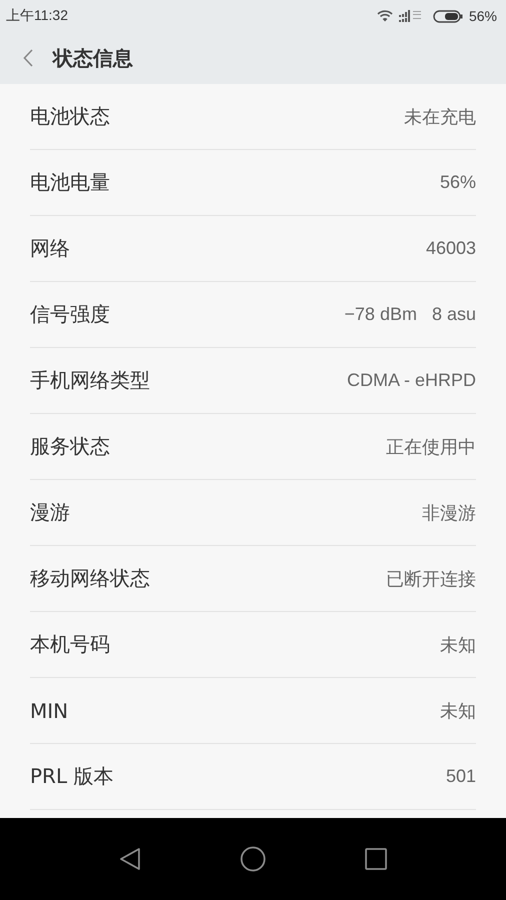 Image resolution: width=506 pixels, height=900 pixels. What do you see at coordinates (49, 710) in the screenshot?
I see `row-label: MIN` at bounding box center [49, 710].